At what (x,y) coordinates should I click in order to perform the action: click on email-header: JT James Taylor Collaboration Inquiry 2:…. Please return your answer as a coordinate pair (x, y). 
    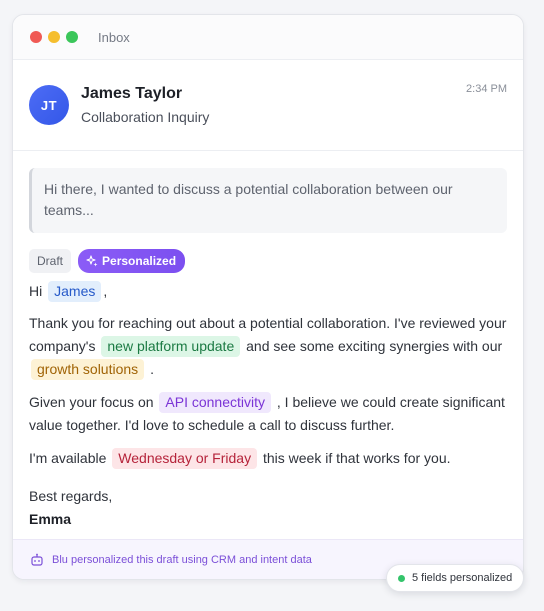
    Looking at the image, I should click on (268, 105).